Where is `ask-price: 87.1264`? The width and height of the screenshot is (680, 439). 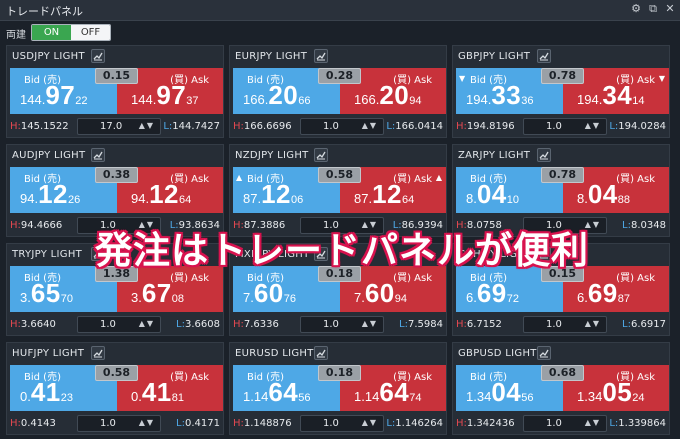 ask-price: 87.1264 is located at coordinates (384, 194).